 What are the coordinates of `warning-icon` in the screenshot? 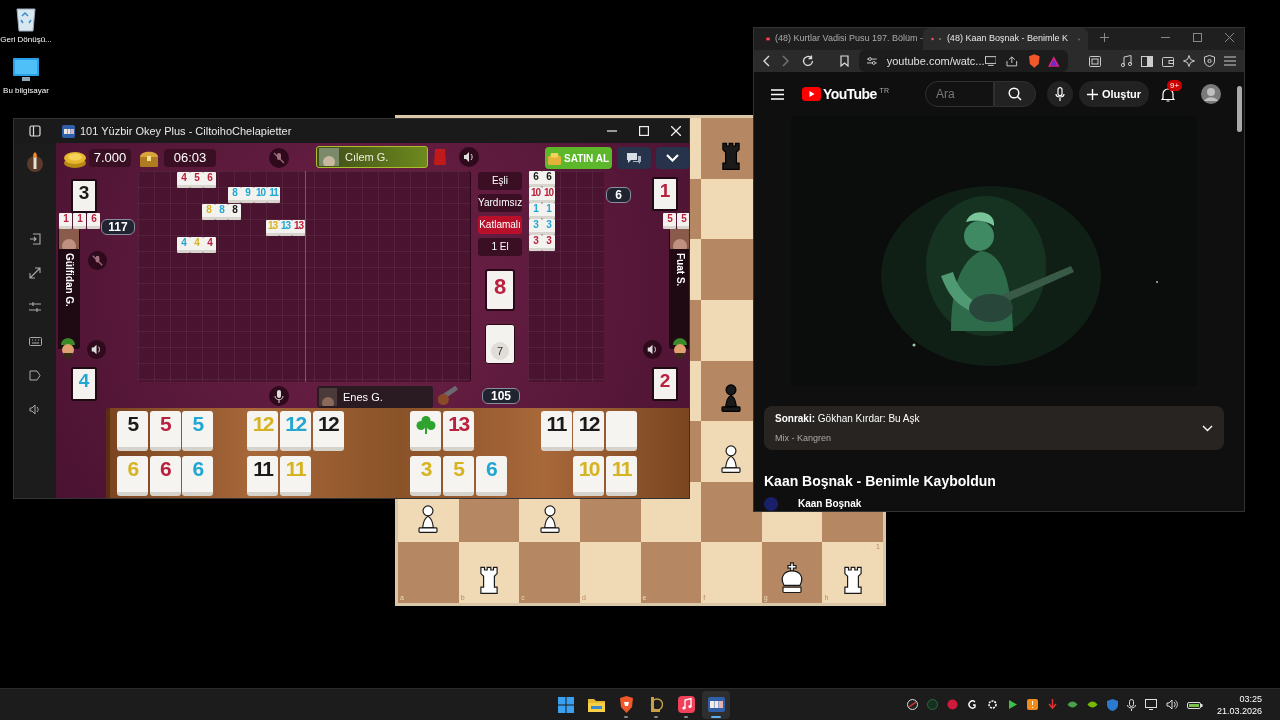 It's located at (1032, 704).